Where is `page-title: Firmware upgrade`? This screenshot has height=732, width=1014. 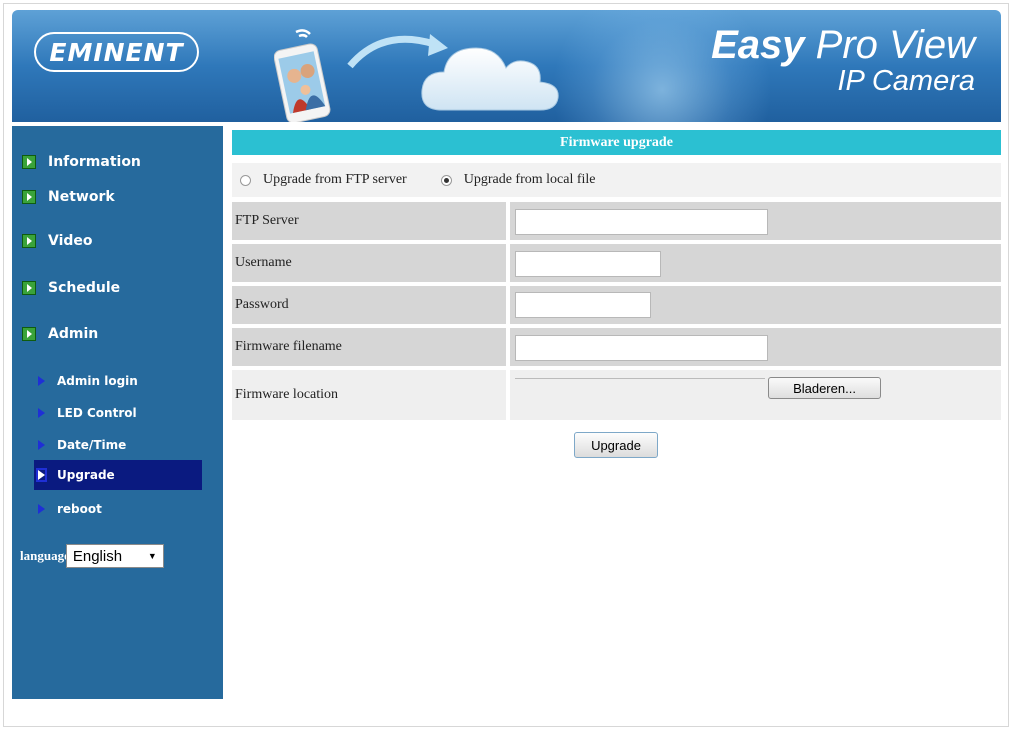 page-title: Firmware upgrade is located at coordinates (616, 142).